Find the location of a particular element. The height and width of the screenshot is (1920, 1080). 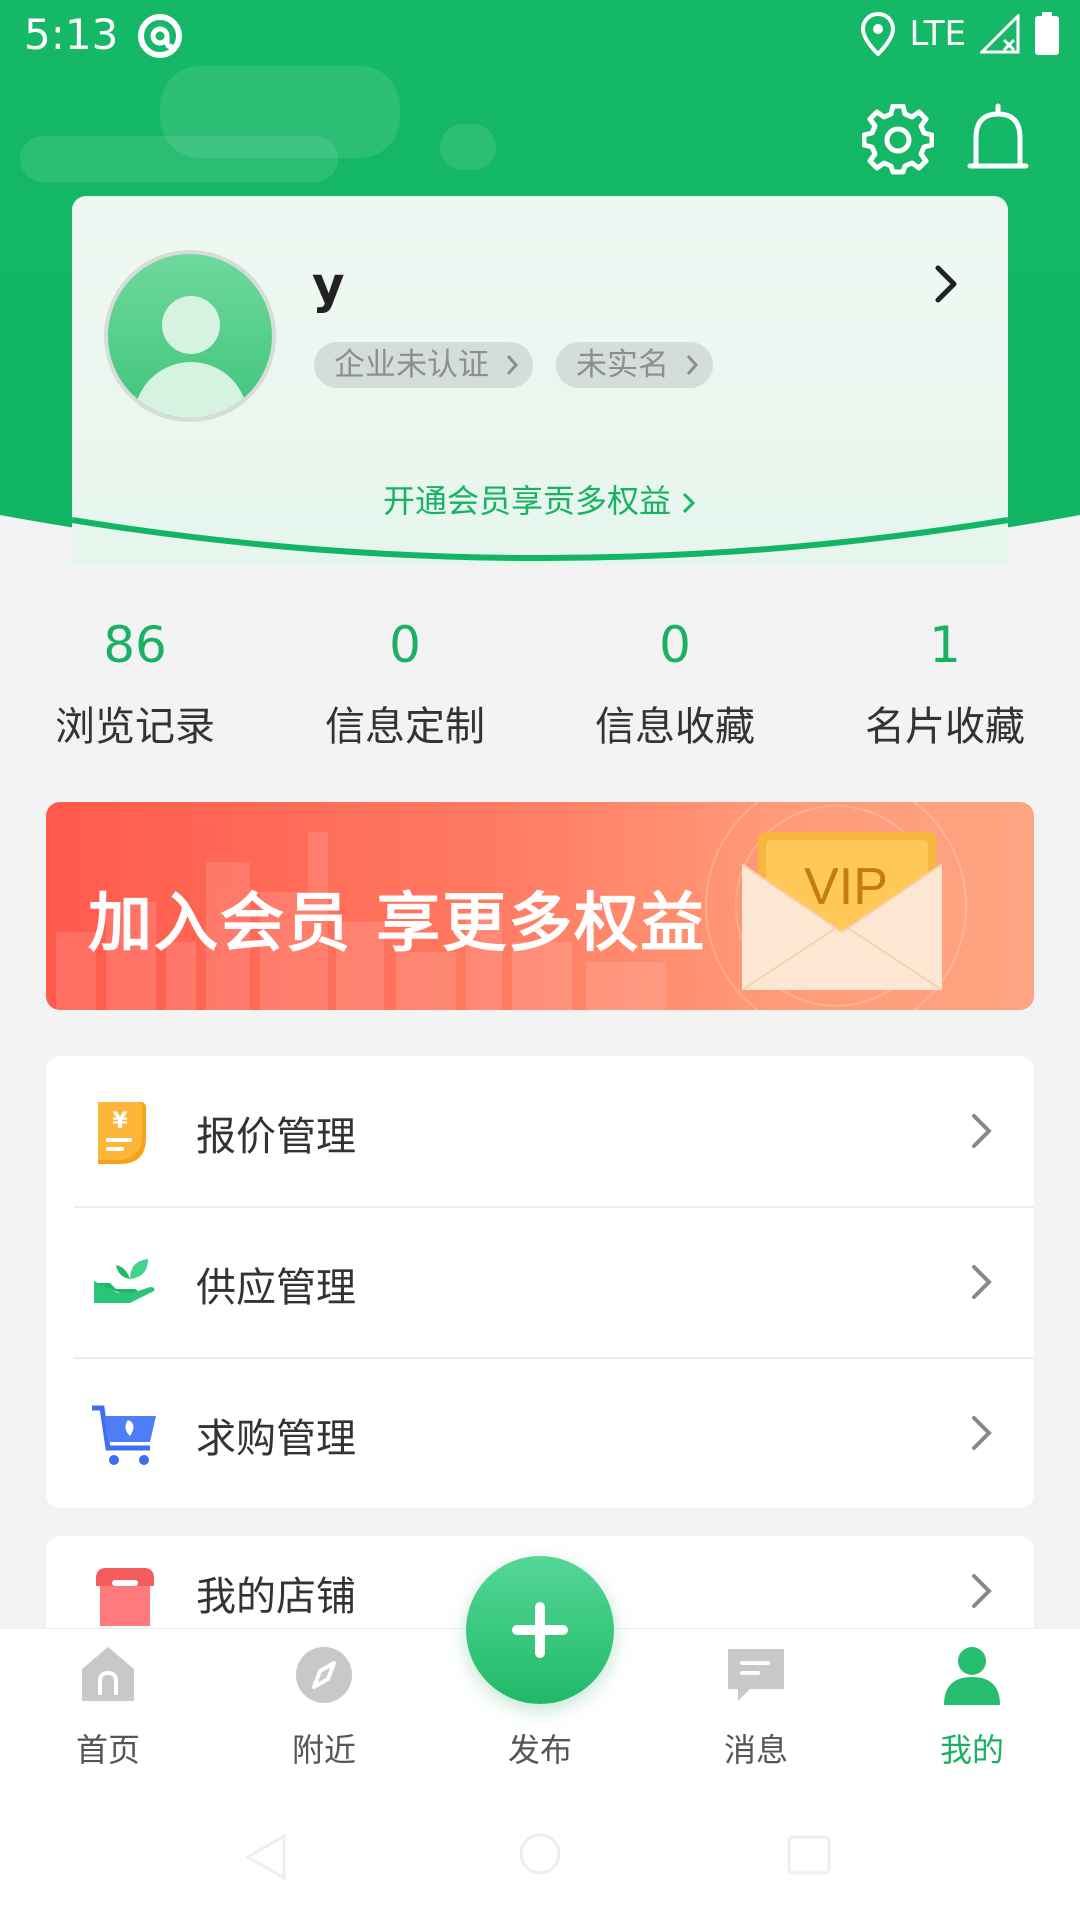

real-name-tag: 未实名 is located at coordinates (634, 365).